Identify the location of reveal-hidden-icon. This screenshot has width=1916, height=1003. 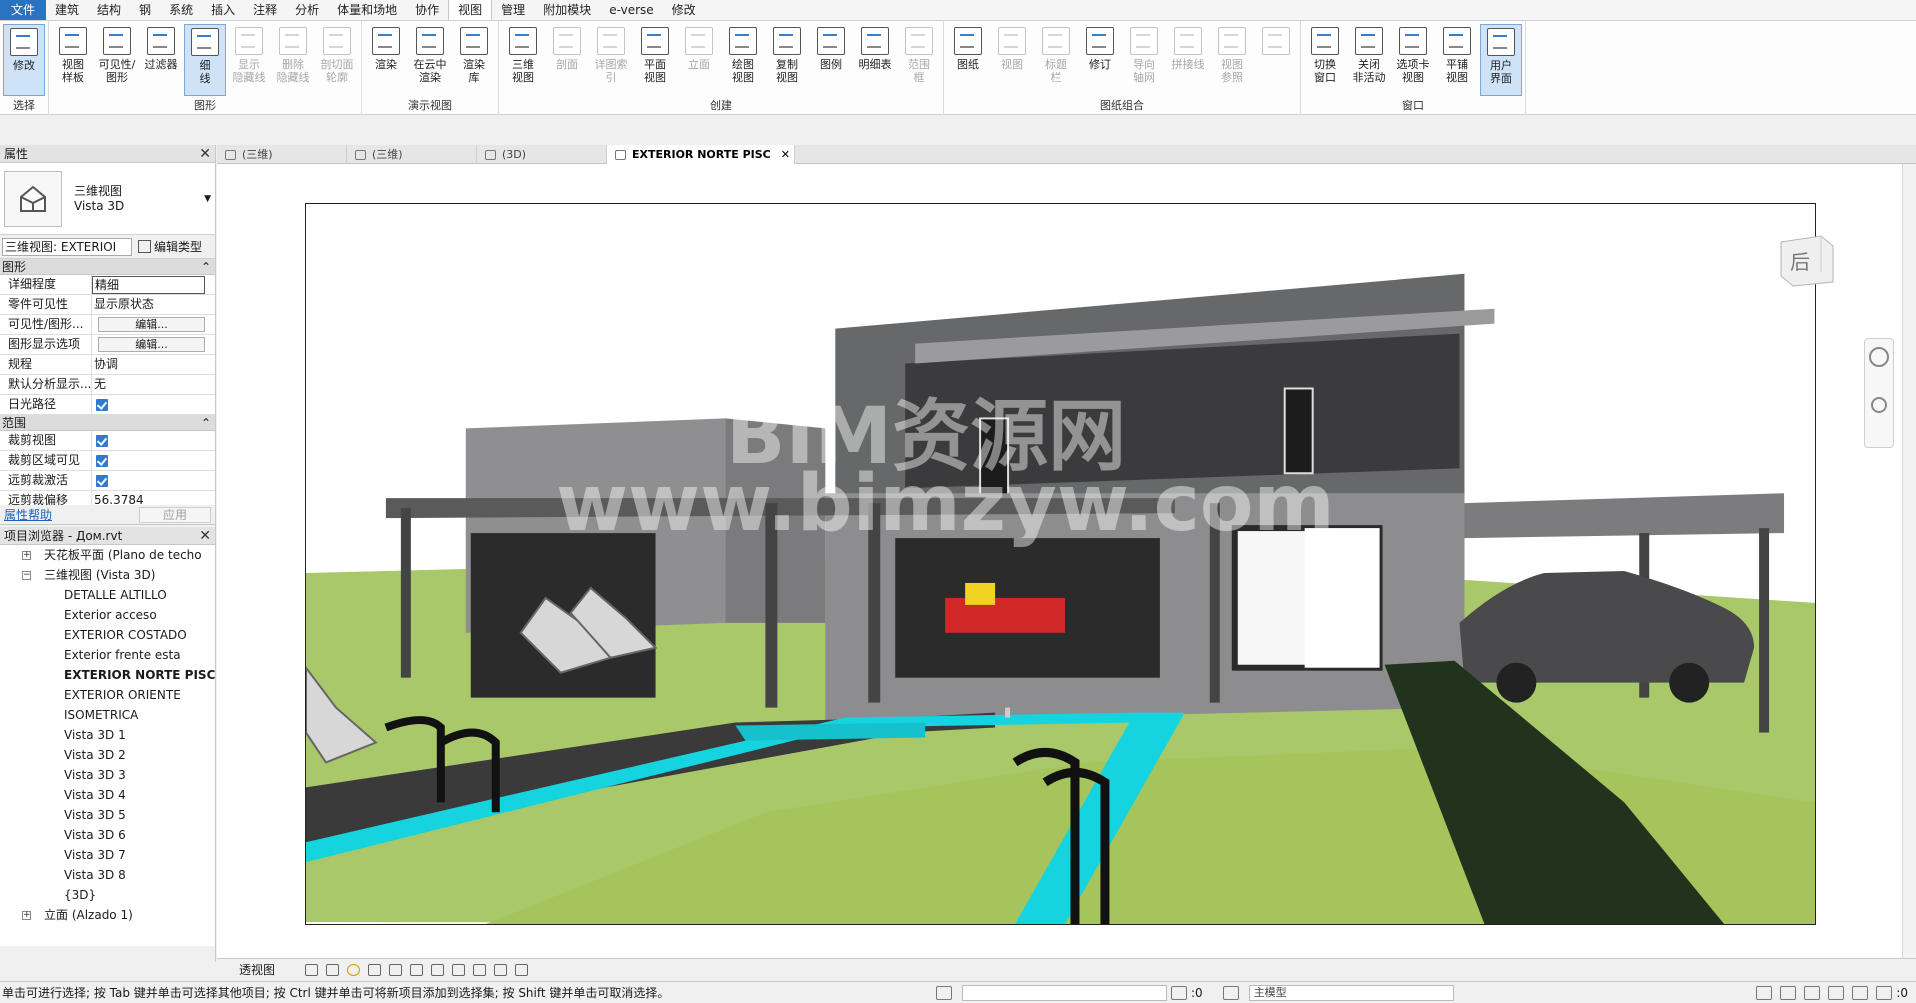
(501, 969).